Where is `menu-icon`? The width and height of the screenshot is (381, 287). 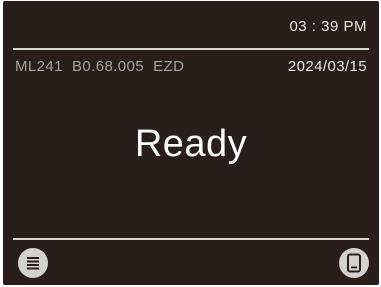 menu-icon is located at coordinates (33, 263).